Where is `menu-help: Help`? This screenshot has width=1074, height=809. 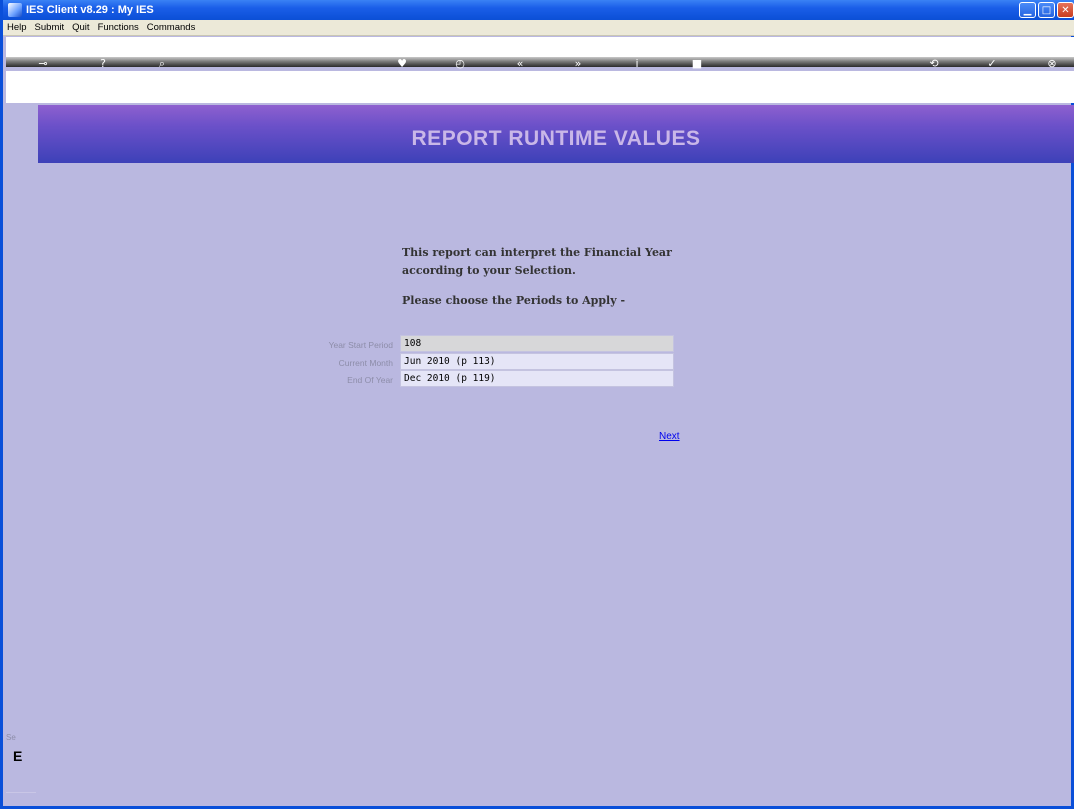 menu-help: Help is located at coordinates (17, 27).